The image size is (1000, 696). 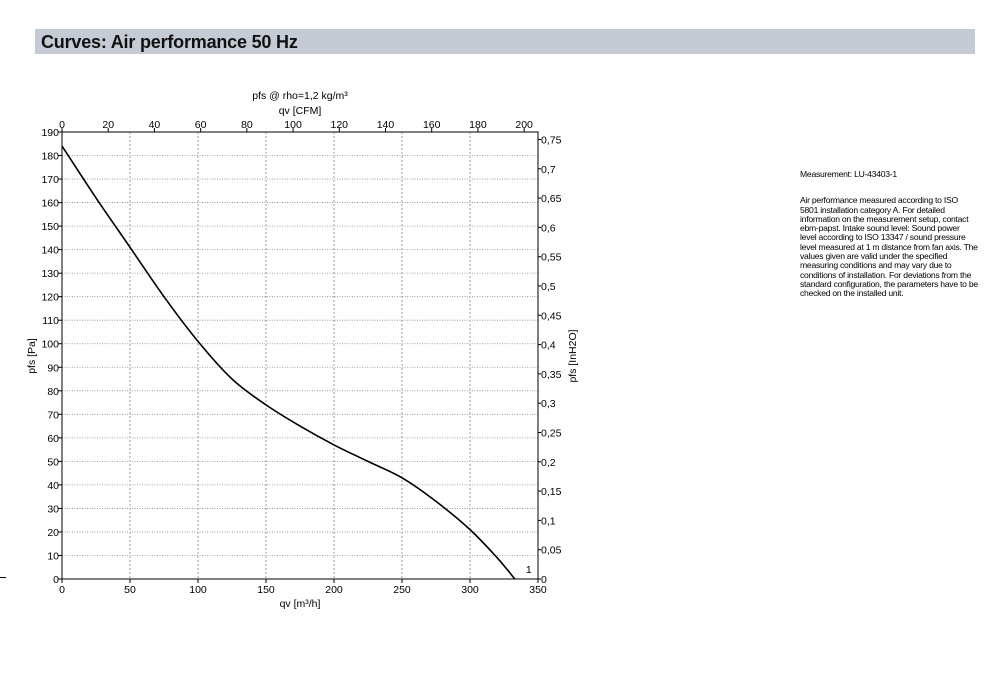 What do you see at coordinates (402, 590) in the screenshot?
I see `x-tick-label: 250` at bounding box center [402, 590].